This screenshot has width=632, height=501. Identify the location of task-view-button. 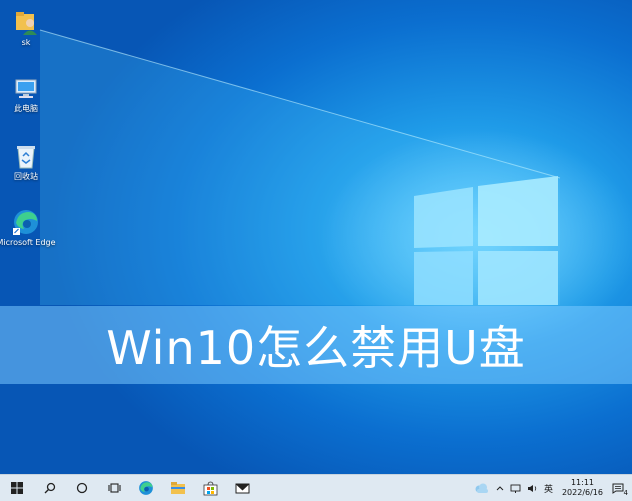
(114, 488).